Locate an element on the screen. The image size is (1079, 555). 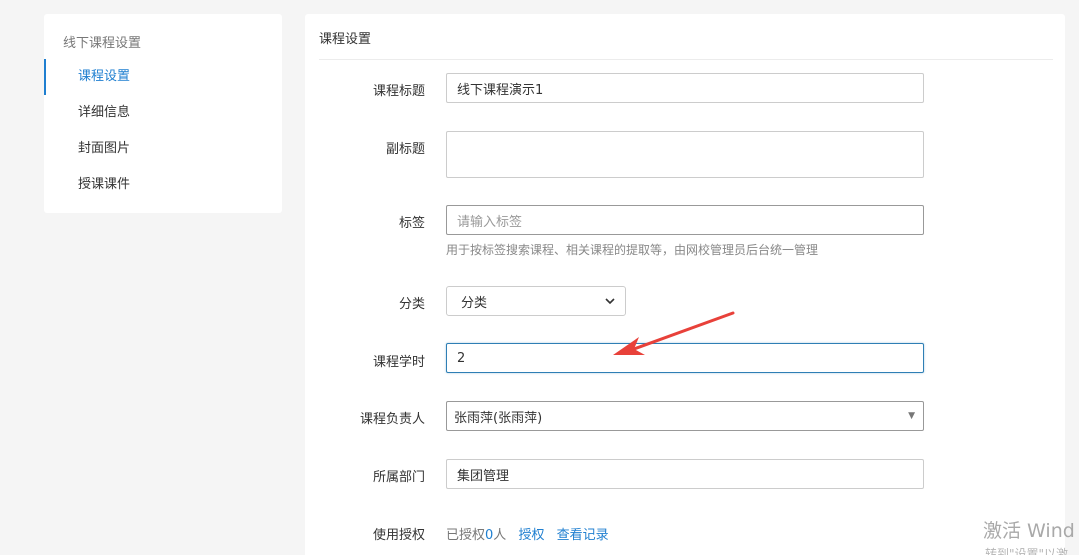
activation-watermark: 激活 Wind is located at coordinates (1029, 531).